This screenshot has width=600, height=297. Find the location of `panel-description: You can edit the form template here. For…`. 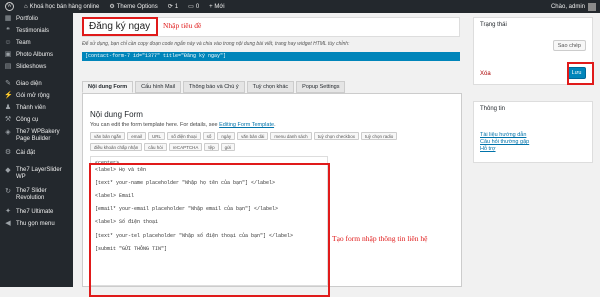

panel-description: You can edit the form template here. For… is located at coordinates (183, 125).